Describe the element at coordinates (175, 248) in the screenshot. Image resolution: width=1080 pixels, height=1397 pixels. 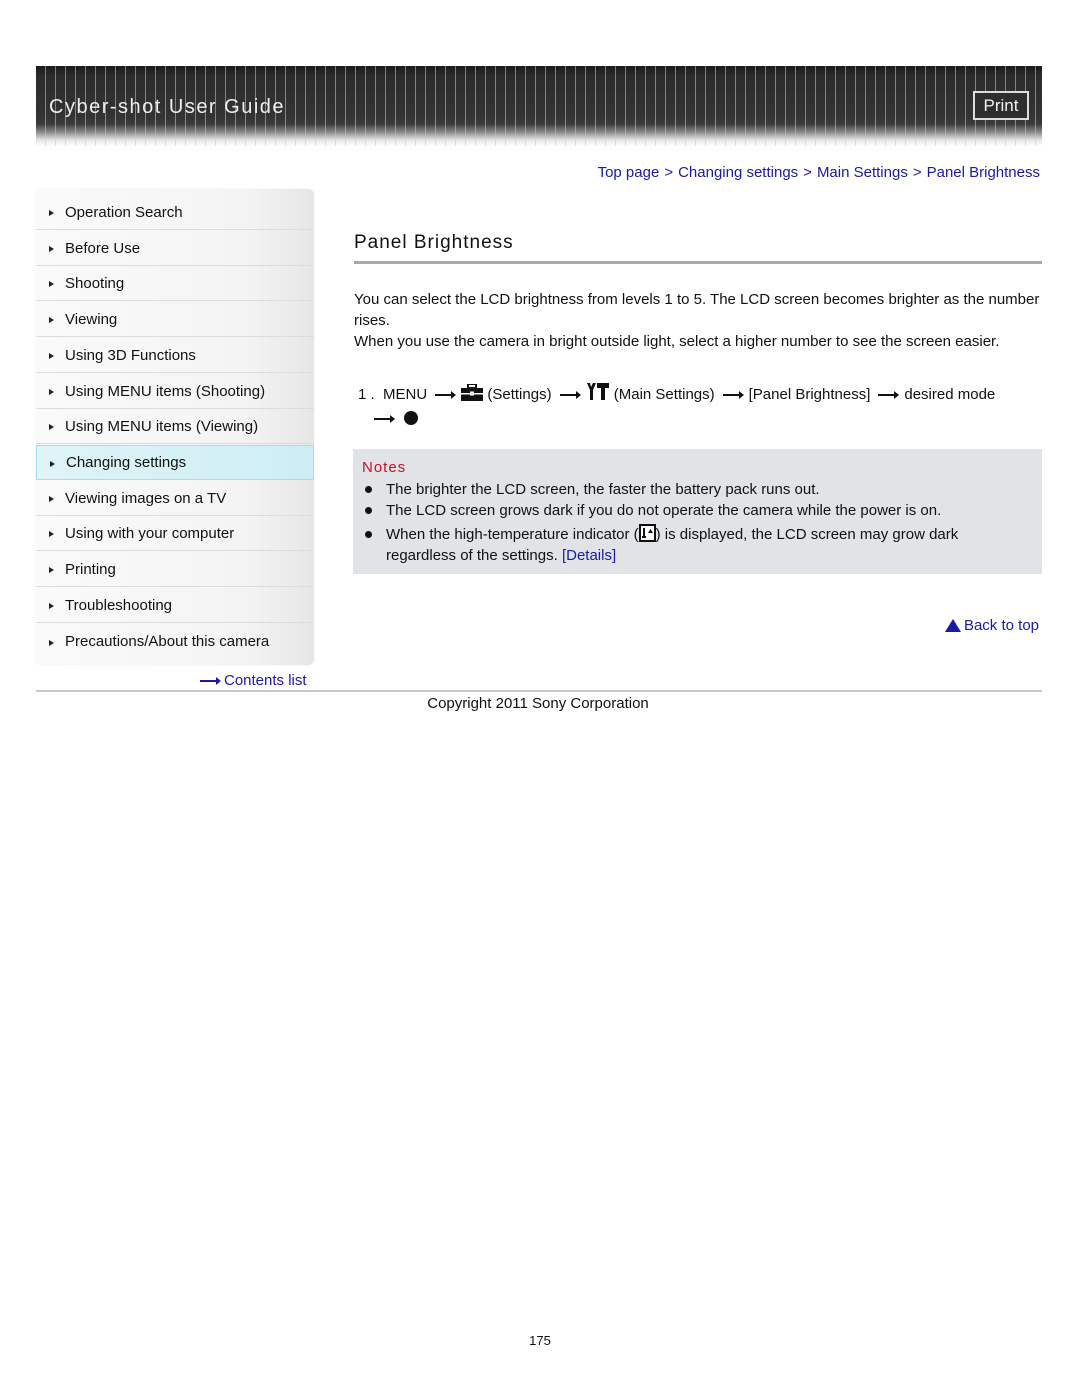
I see `sidebar-item-before-use: Before Use` at that location.